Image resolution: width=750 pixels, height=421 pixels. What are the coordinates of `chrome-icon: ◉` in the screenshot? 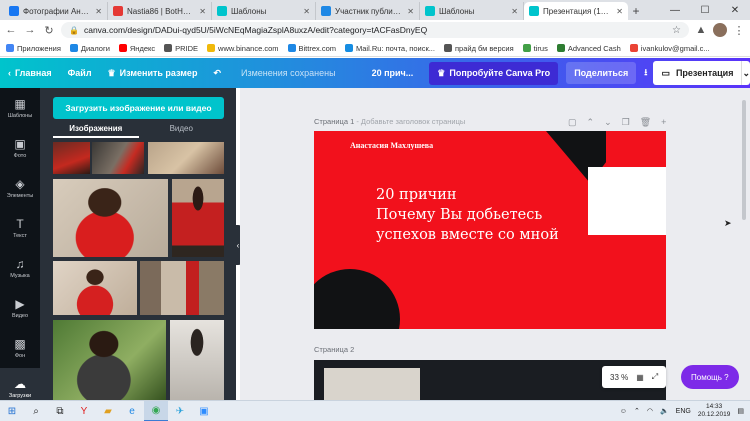 It's located at (156, 410).